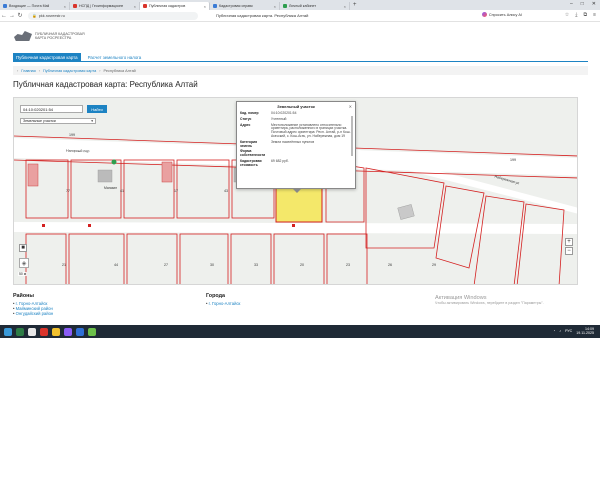 This screenshot has height=483, width=600. What do you see at coordinates (560, 331) in the screenshot?
I see `volume-icon: ♪` at bounding box center [560, 331].